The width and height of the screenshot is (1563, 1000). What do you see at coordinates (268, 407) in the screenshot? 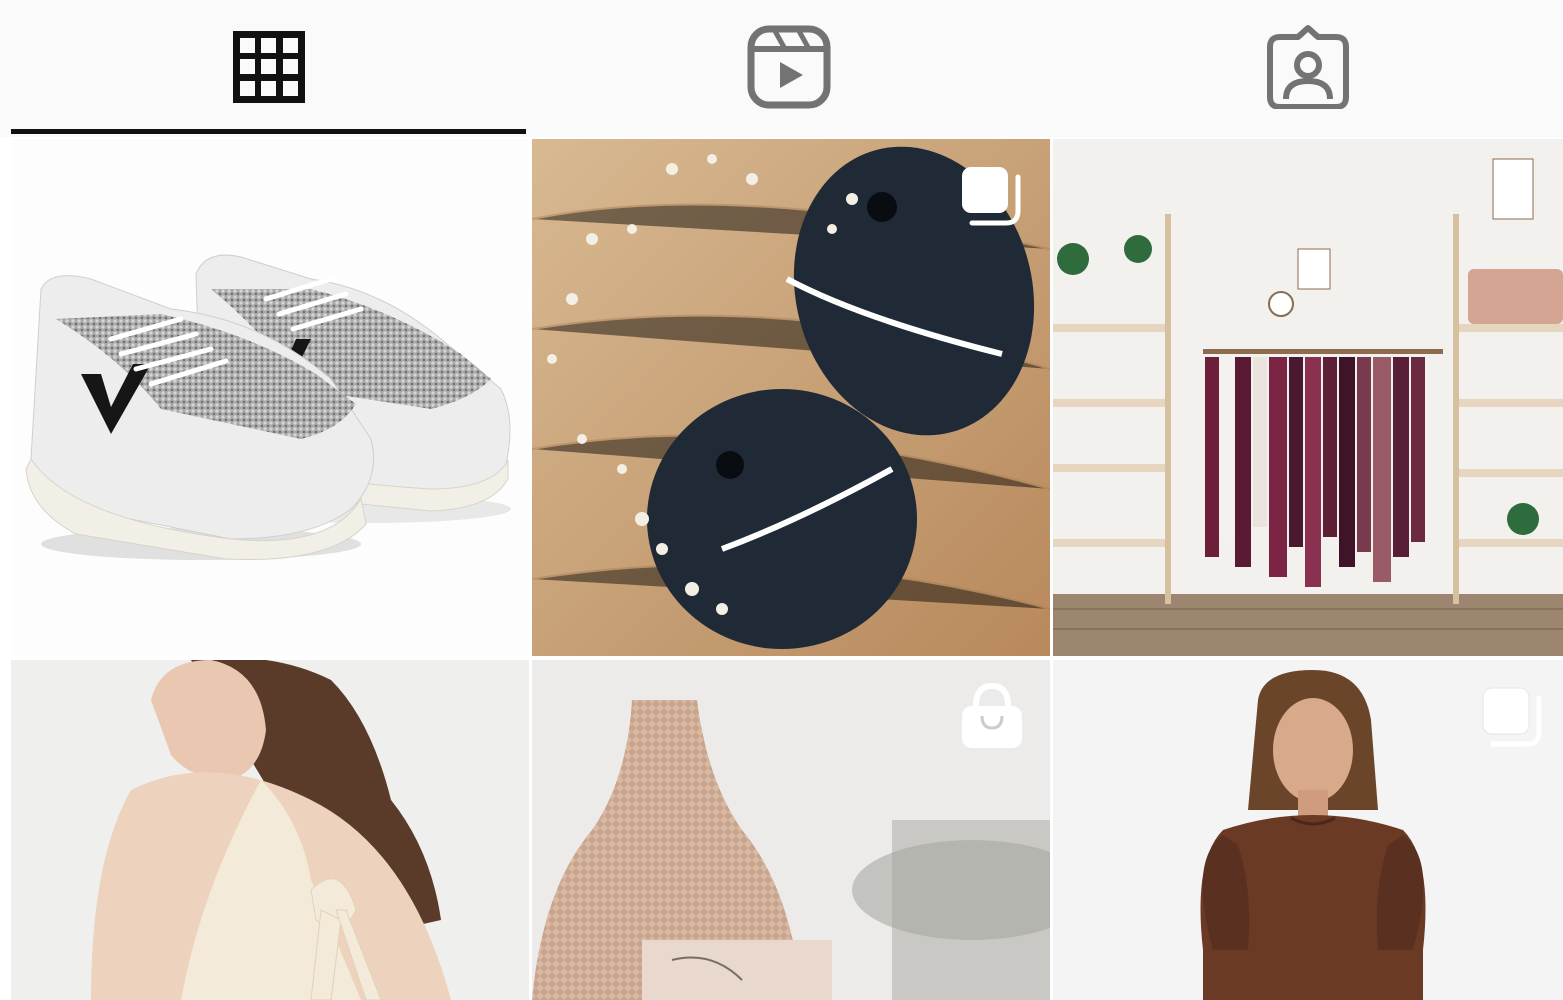
I see `sneakers-image` at bounding box center [268, 407].